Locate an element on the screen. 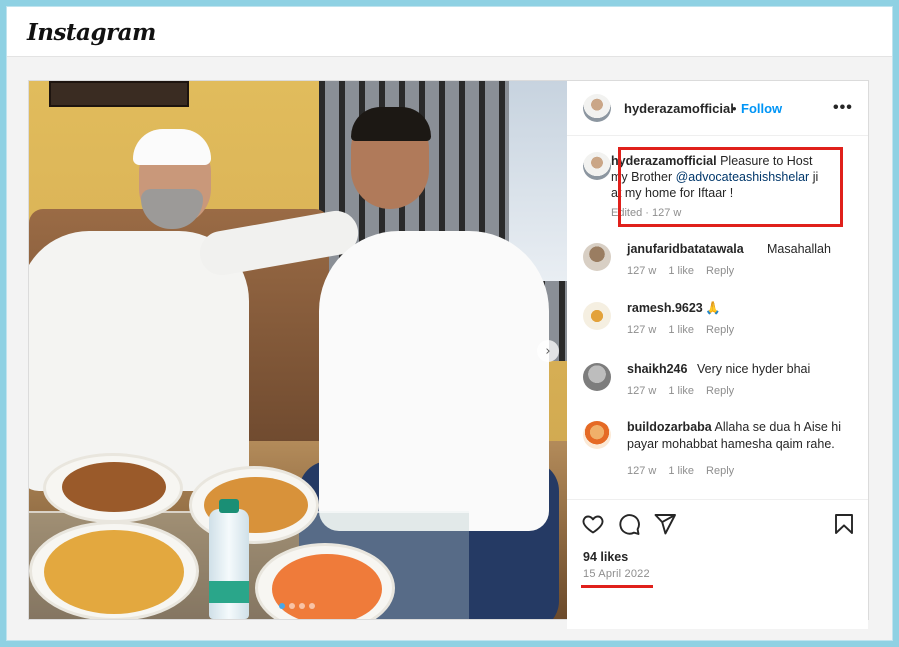  caption-avatar is located at coordinates (597, 166).